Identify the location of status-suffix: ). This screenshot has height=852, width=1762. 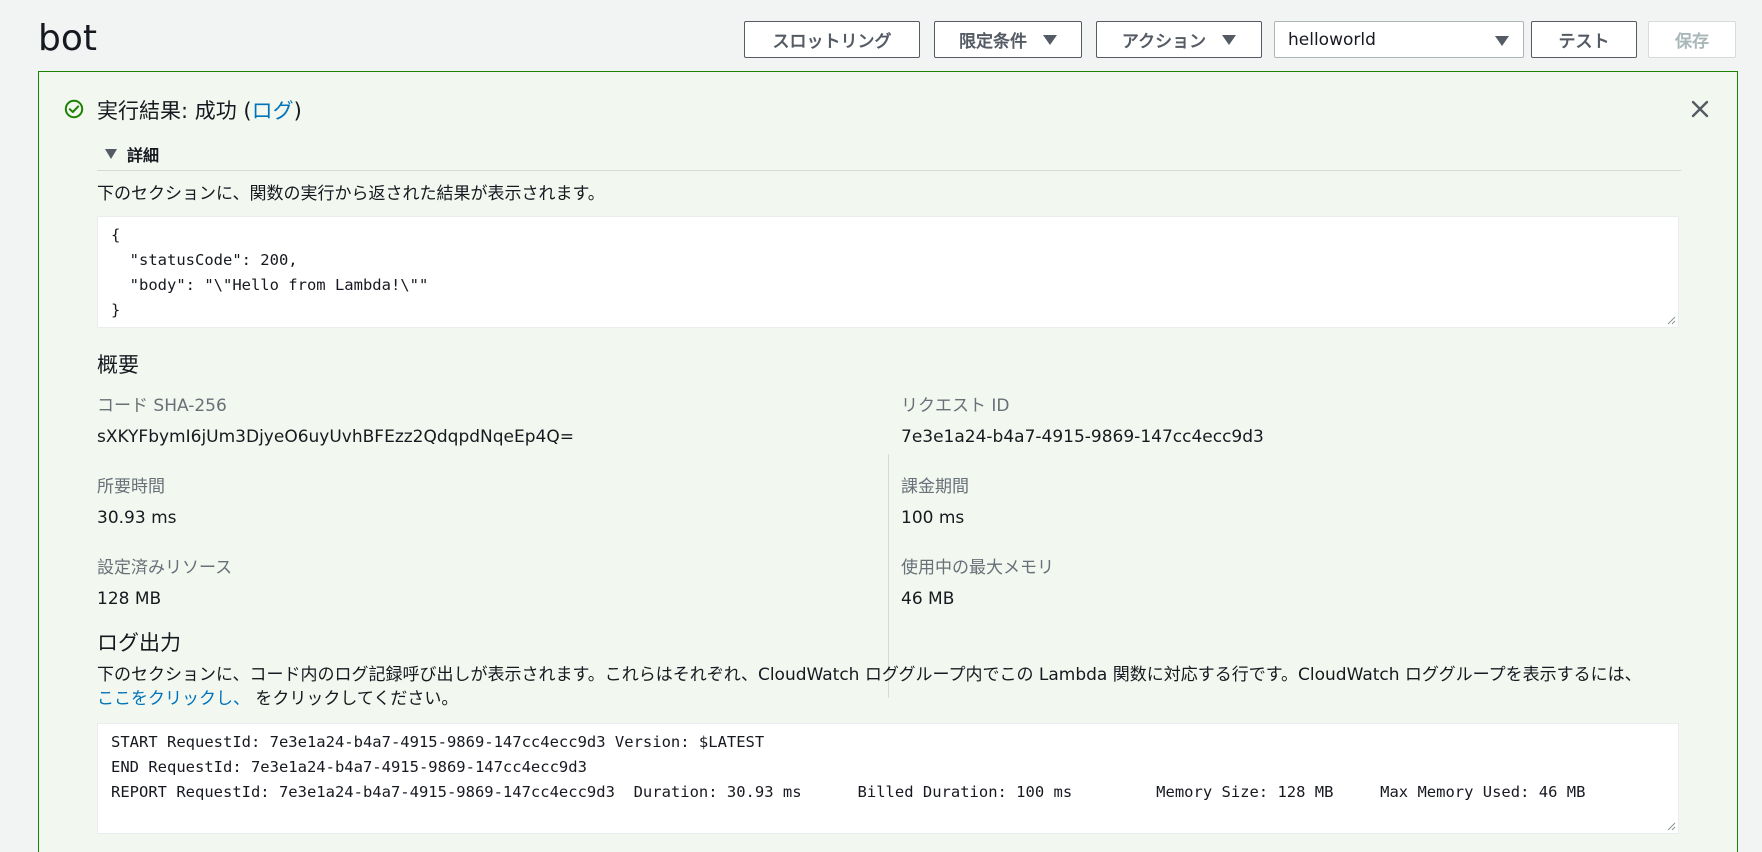
(297, 111).